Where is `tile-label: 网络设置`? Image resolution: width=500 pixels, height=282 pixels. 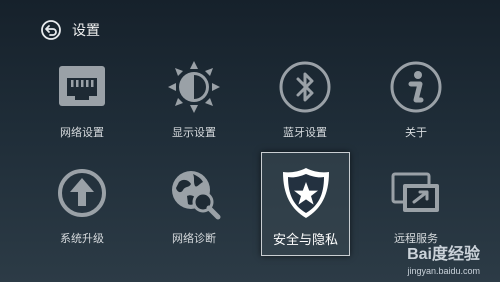
tile-label: 网络设置 is located at coordinates (82, 132).